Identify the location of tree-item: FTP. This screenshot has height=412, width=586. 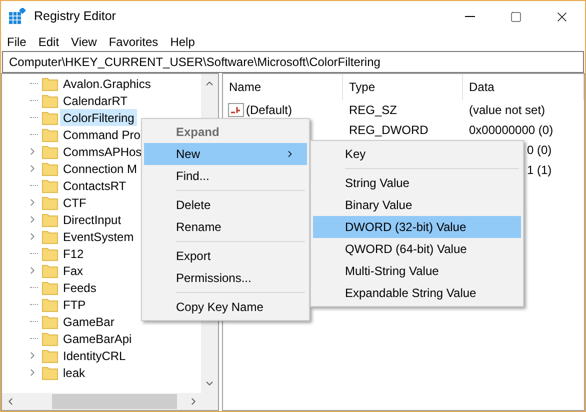
(74, 304).